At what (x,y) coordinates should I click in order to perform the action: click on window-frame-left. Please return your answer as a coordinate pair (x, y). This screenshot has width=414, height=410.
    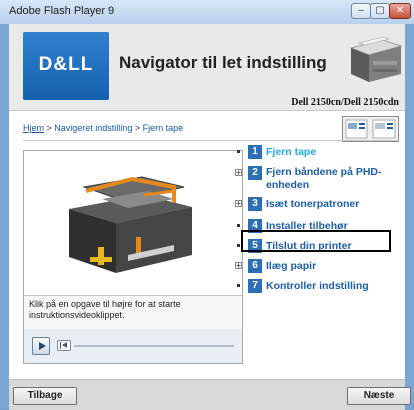
    Looking at the image, I should click on (4, 216).